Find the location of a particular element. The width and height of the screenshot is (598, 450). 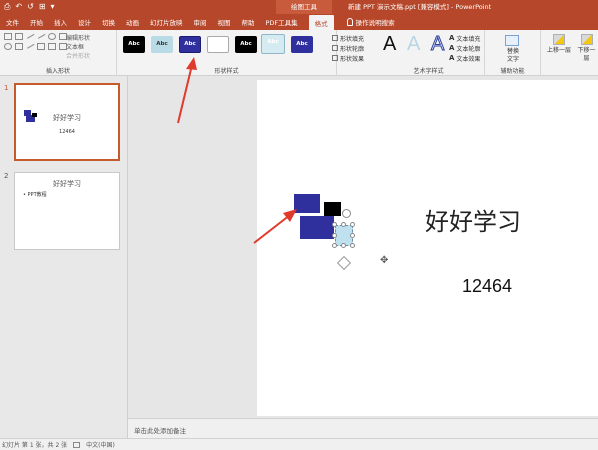

resize-handle-bl is located at coordinates (334, 245).